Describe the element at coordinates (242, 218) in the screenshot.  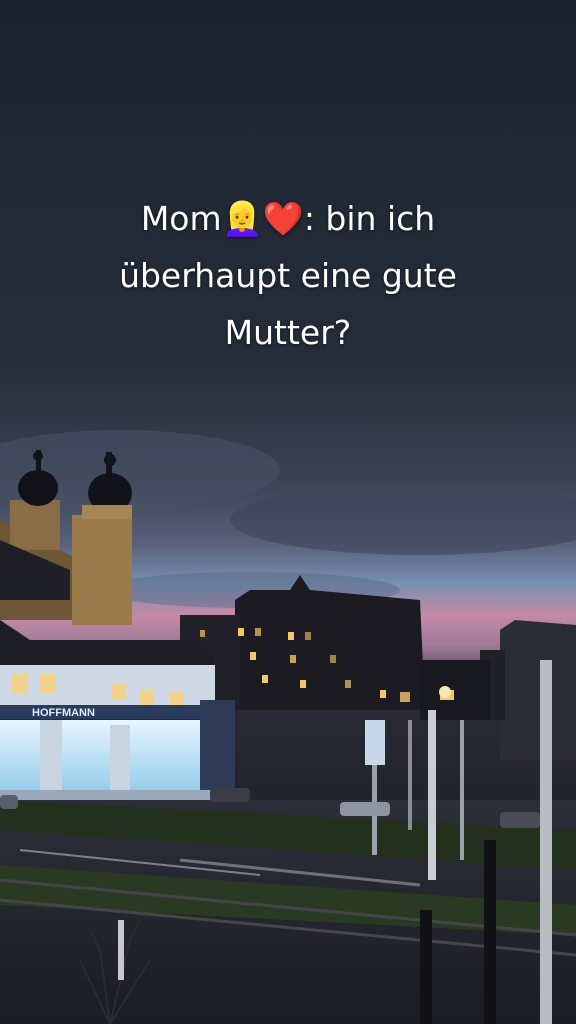
I see `blonde-woman-emoji-icon: 👱‍♀️` at that location.